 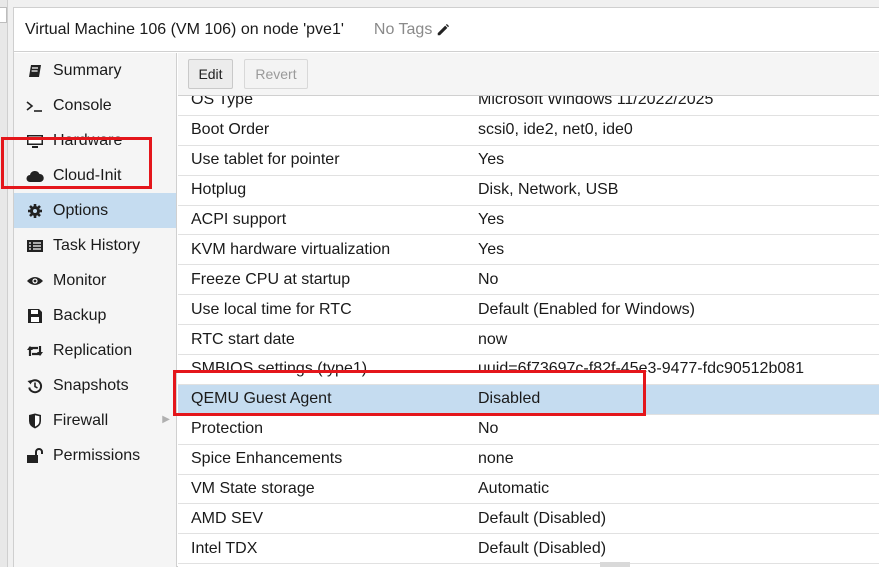 What do you see at coordinates (528, 74) in the screenshot?
I see `options-toolbar: Edit Revert` at bounding box center [528, 74].